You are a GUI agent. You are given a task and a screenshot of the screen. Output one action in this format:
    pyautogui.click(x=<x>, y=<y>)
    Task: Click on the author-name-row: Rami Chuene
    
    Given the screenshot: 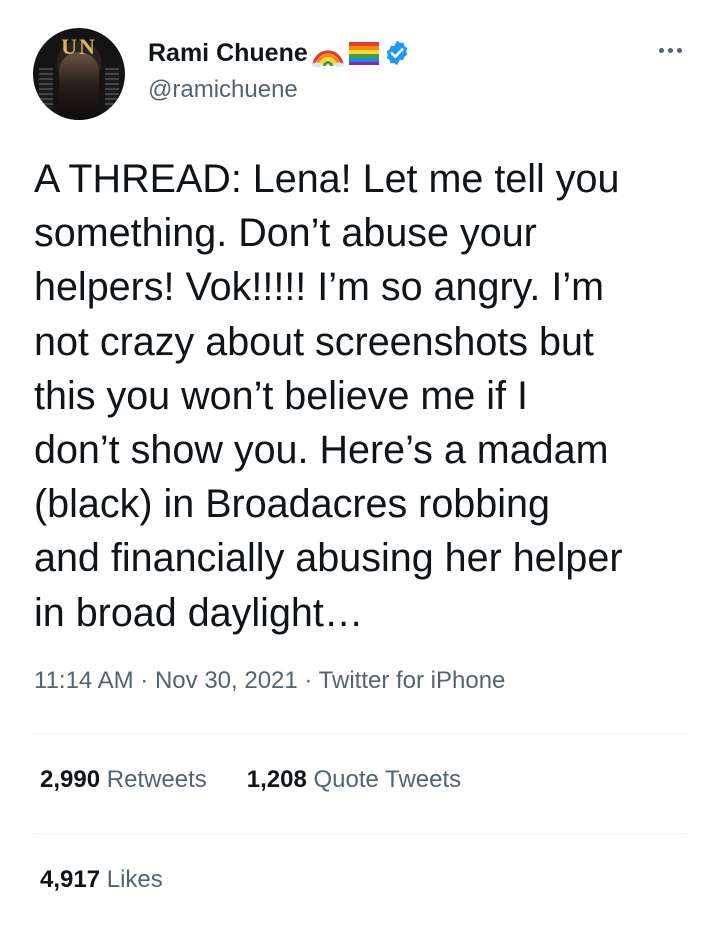 What is the action you would take?
    pyautogui.click(x=279, y=53)
    